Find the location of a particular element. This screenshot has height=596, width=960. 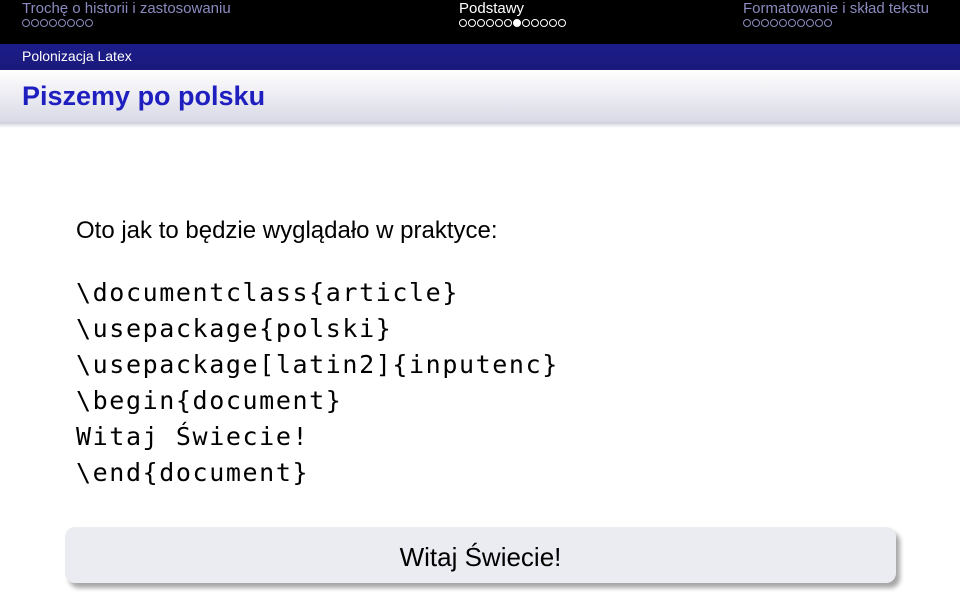

result-text: Witaj Świecie! is located at coordinates (480, 557).